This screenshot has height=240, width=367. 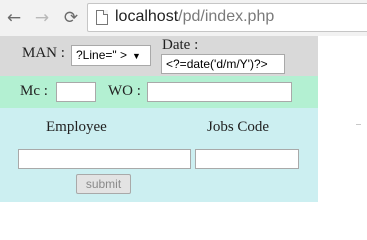 I want to click on man-label: MAN :, so click(x=43, y=53).